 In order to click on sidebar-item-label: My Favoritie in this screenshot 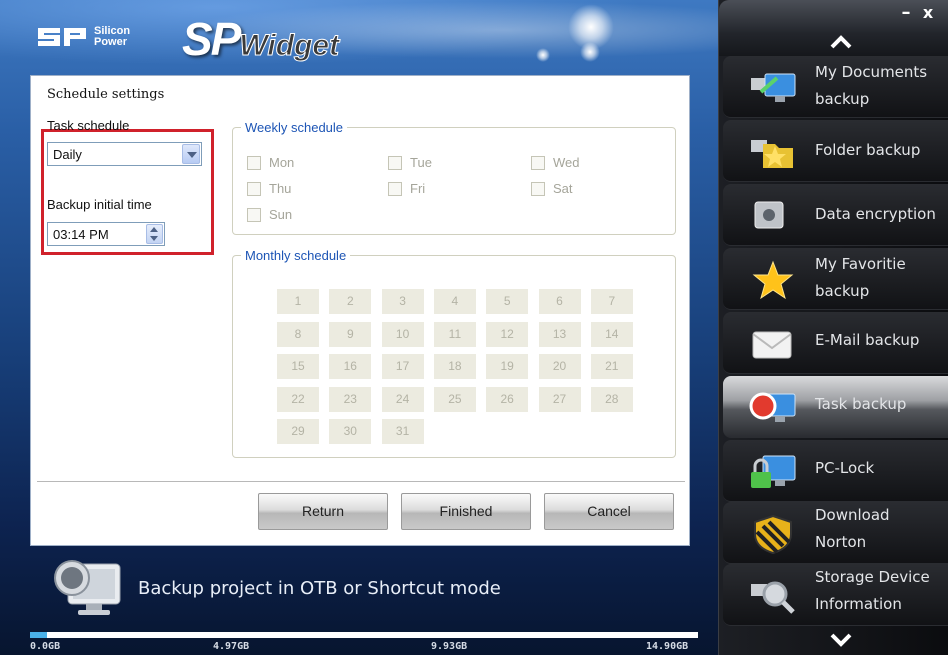, I will do `click(860, 264)`.